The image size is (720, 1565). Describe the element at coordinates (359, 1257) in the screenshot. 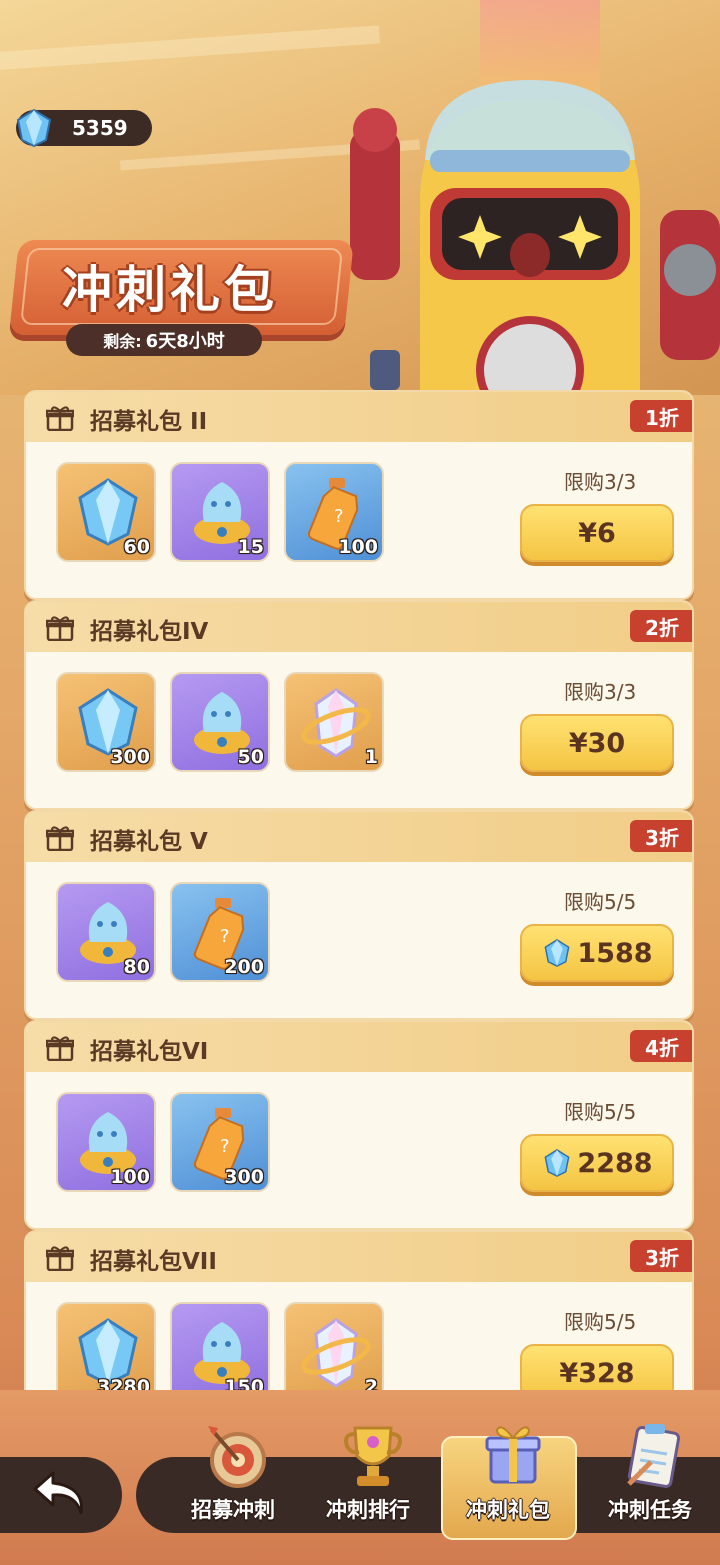

I see `pack-header: 招募礼包VII 3折` at that location.